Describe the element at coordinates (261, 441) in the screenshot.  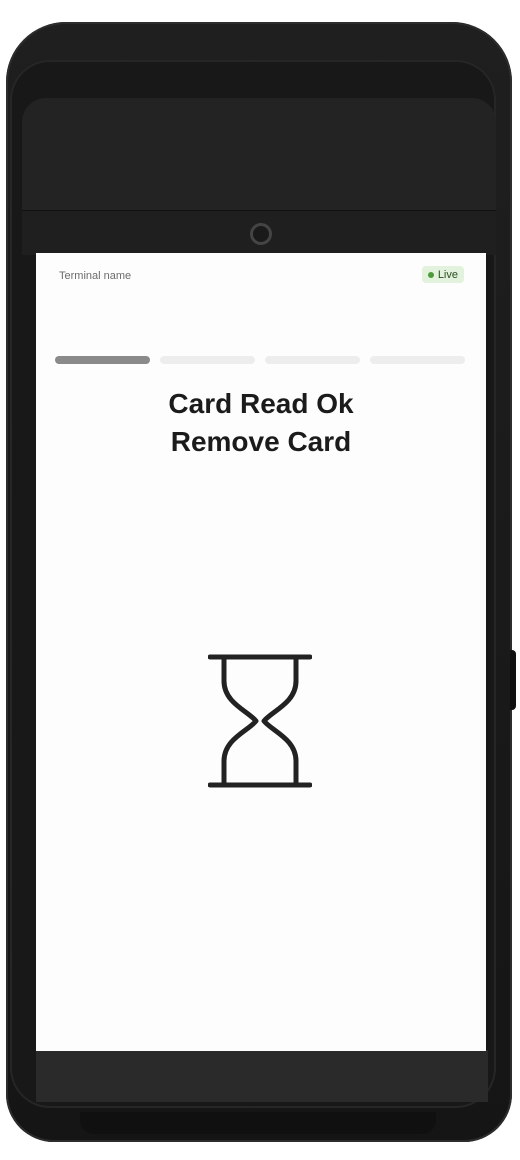
I see `status-message-line2: Remove Card` at that location.